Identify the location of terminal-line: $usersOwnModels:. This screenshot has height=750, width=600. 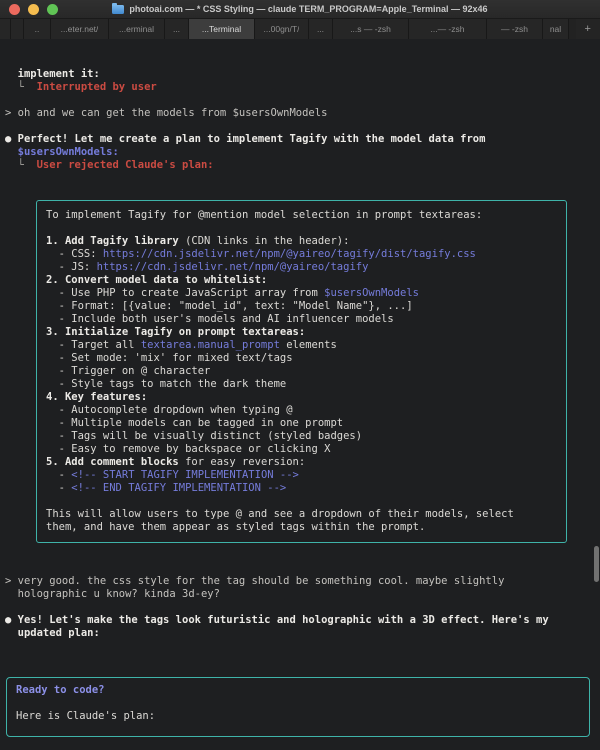
(300, 152).